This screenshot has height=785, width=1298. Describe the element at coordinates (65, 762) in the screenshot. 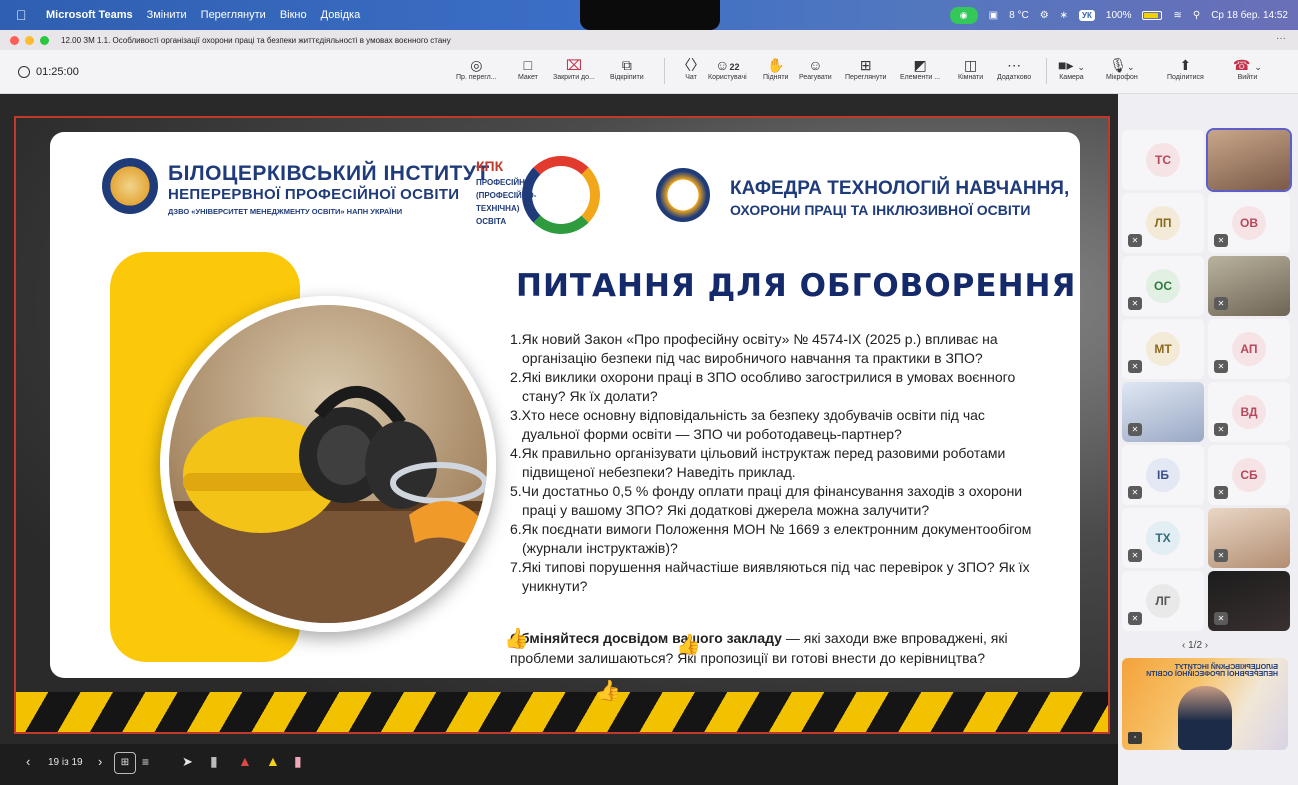

I see `slide-counter: 19 із 19` at that location.